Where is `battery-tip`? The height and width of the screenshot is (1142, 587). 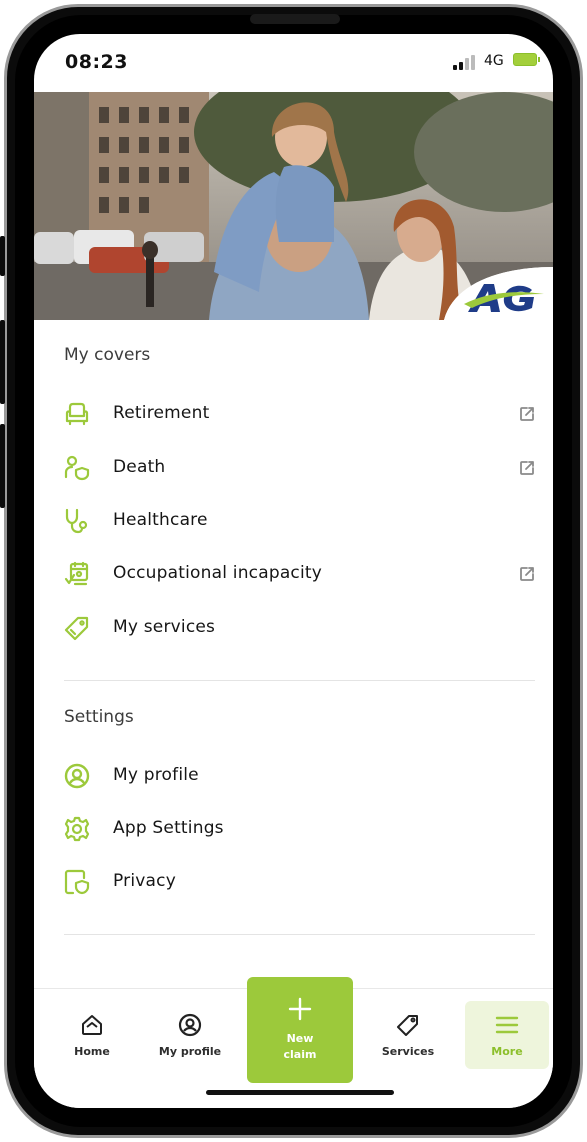
battery-tip is located at coordinates (539, 59).